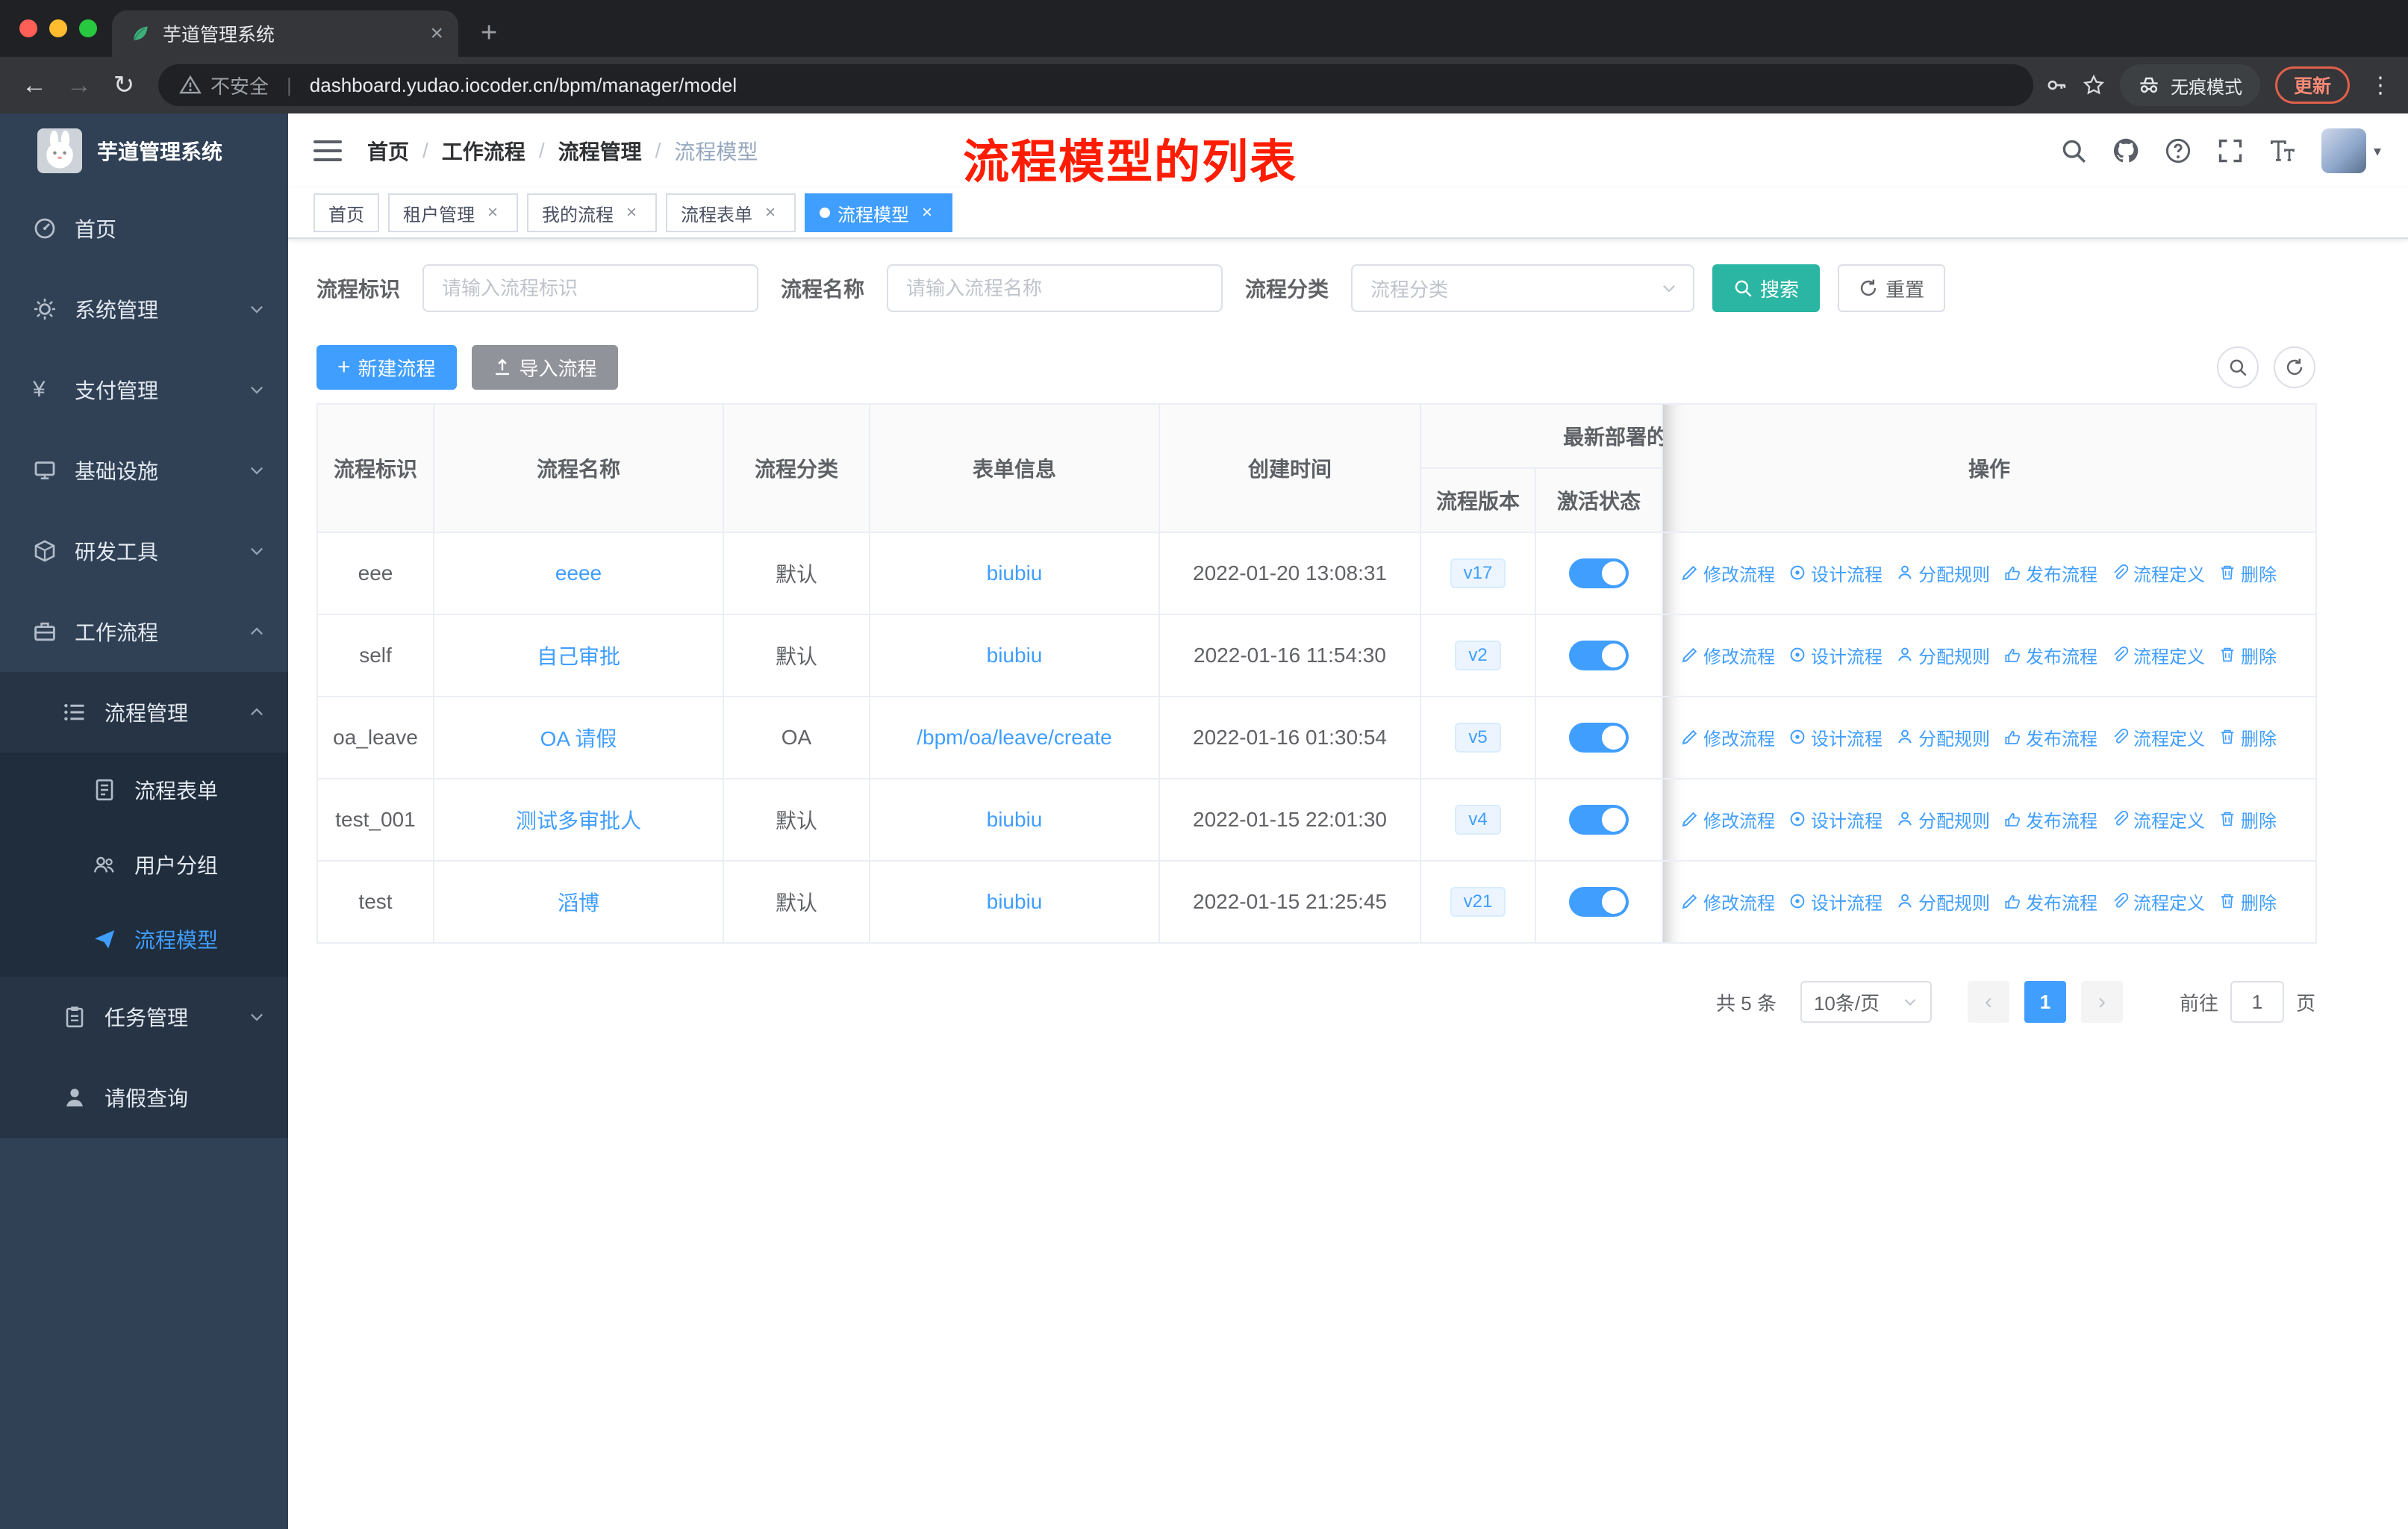 Image resolution: width=2408 pixels, height=1529 pixels. I want to click on minimize-window-button, so click(58, 28).